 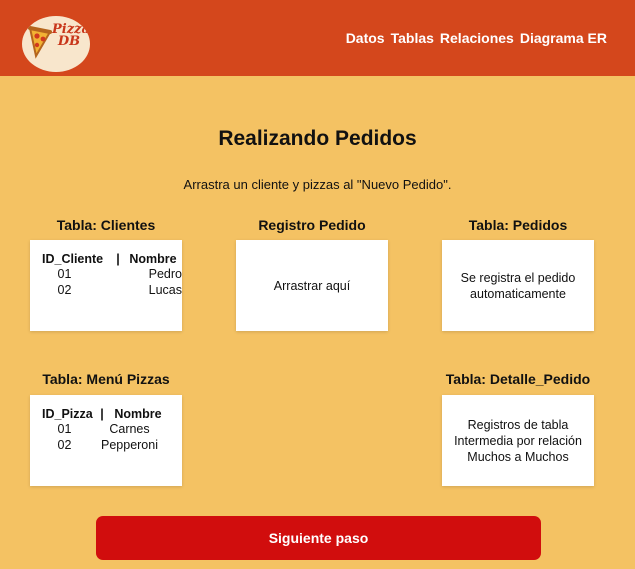 What do you see at coordinates (365, 38) in the screenshot?
I see `nav-datos: Datos` at bounding box center [365, 38].